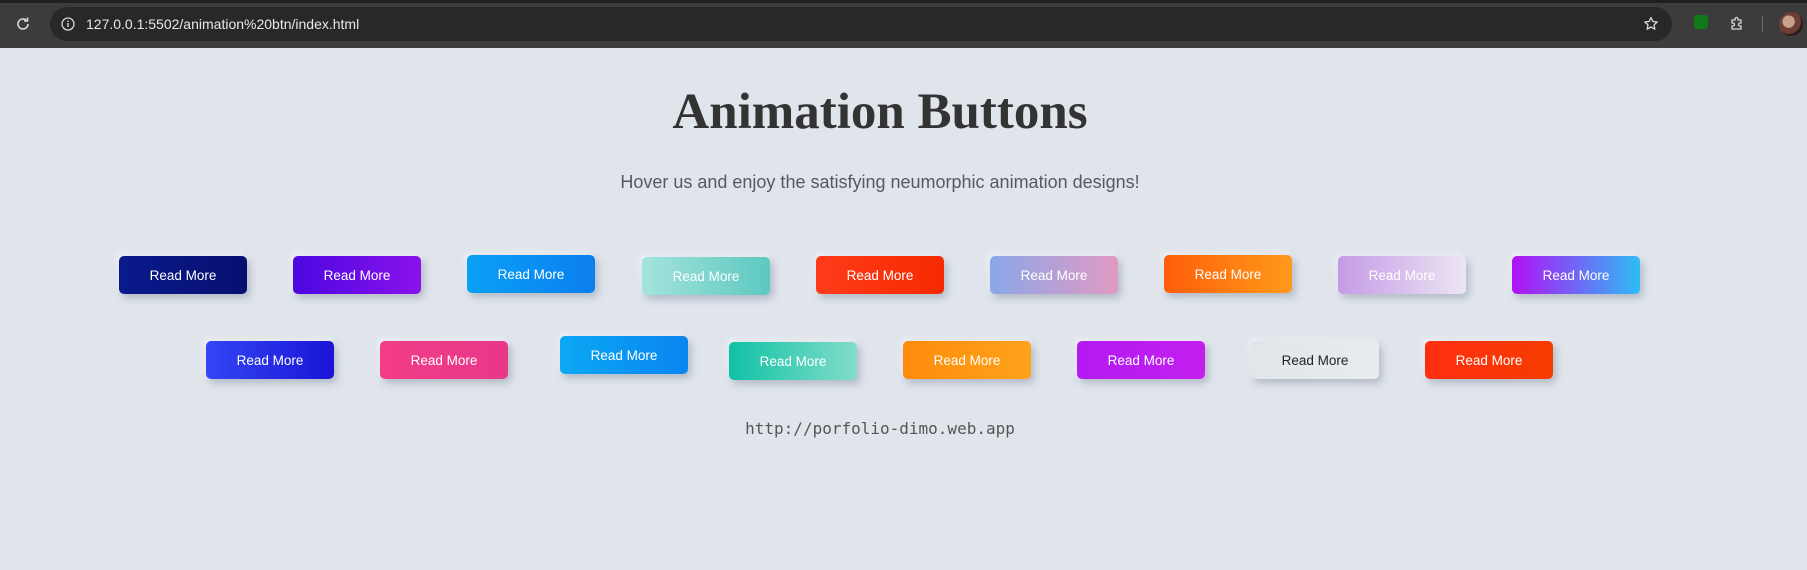 The width and height of the screenshot is (1807, 570). Describe the element at coordinates (903, 1) in the screenshot. I see `tab-strip` at that location.